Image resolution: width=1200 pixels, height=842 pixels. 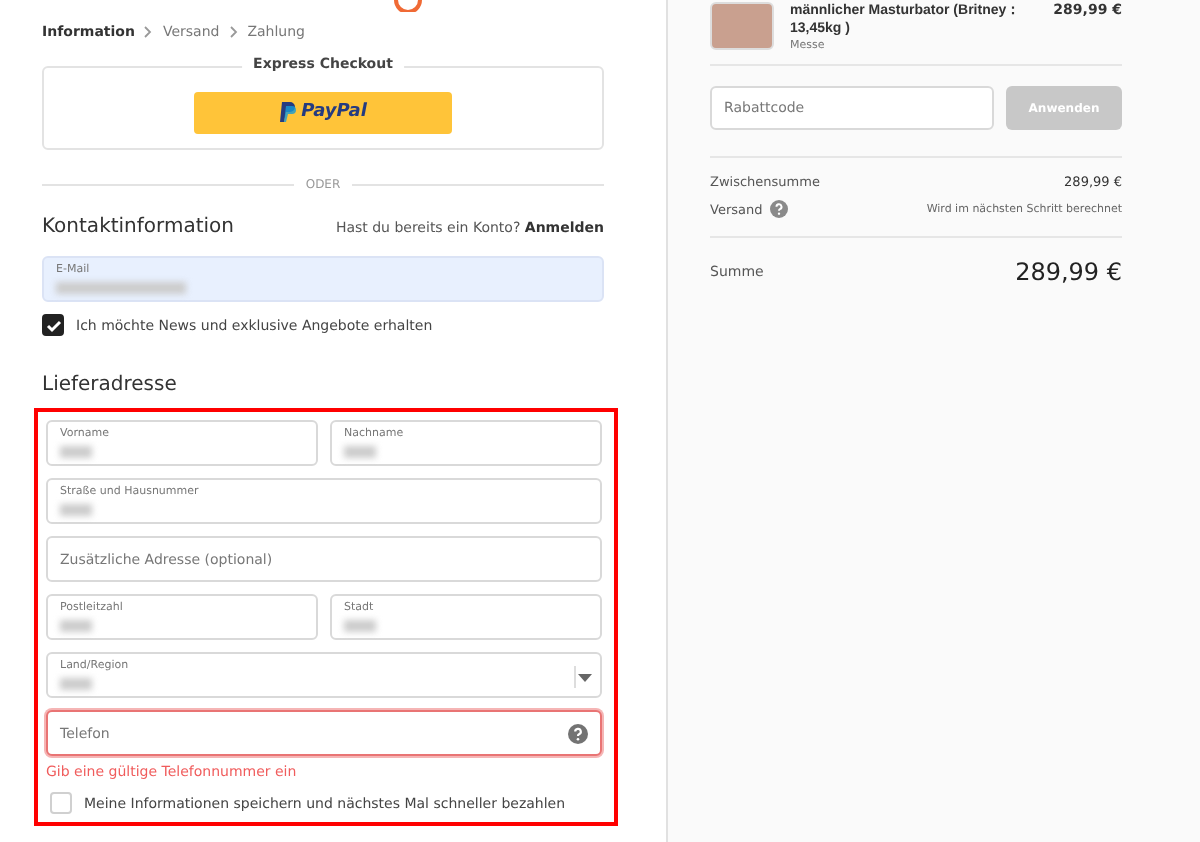 What do you see at coordinates (408, 6) in the screenshot?
I see `logo-icon` at bounding box center [408, 6].